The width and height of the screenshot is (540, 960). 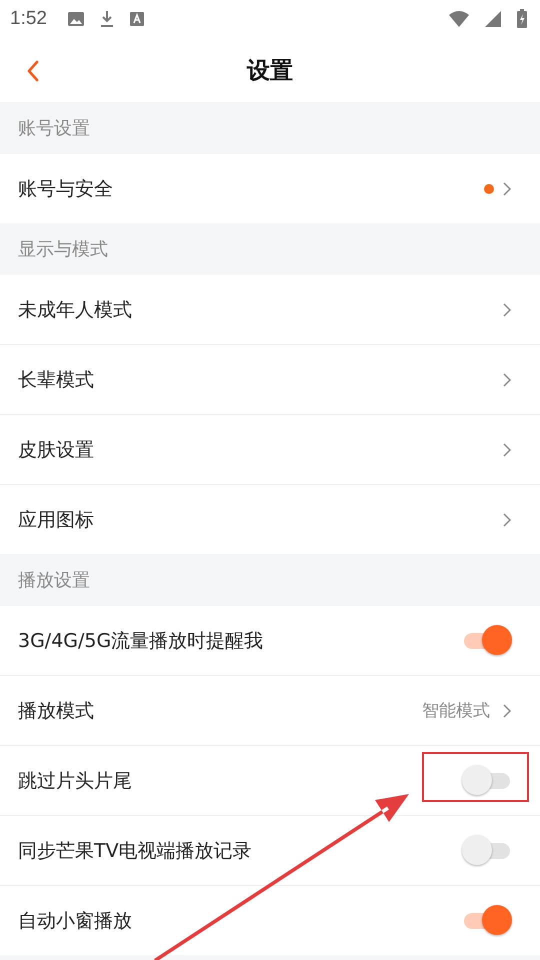 What do you see at coordinates (54, 128) in the screenshot?
I see `section-header: 账号设置` at bounding box center [54, 128].